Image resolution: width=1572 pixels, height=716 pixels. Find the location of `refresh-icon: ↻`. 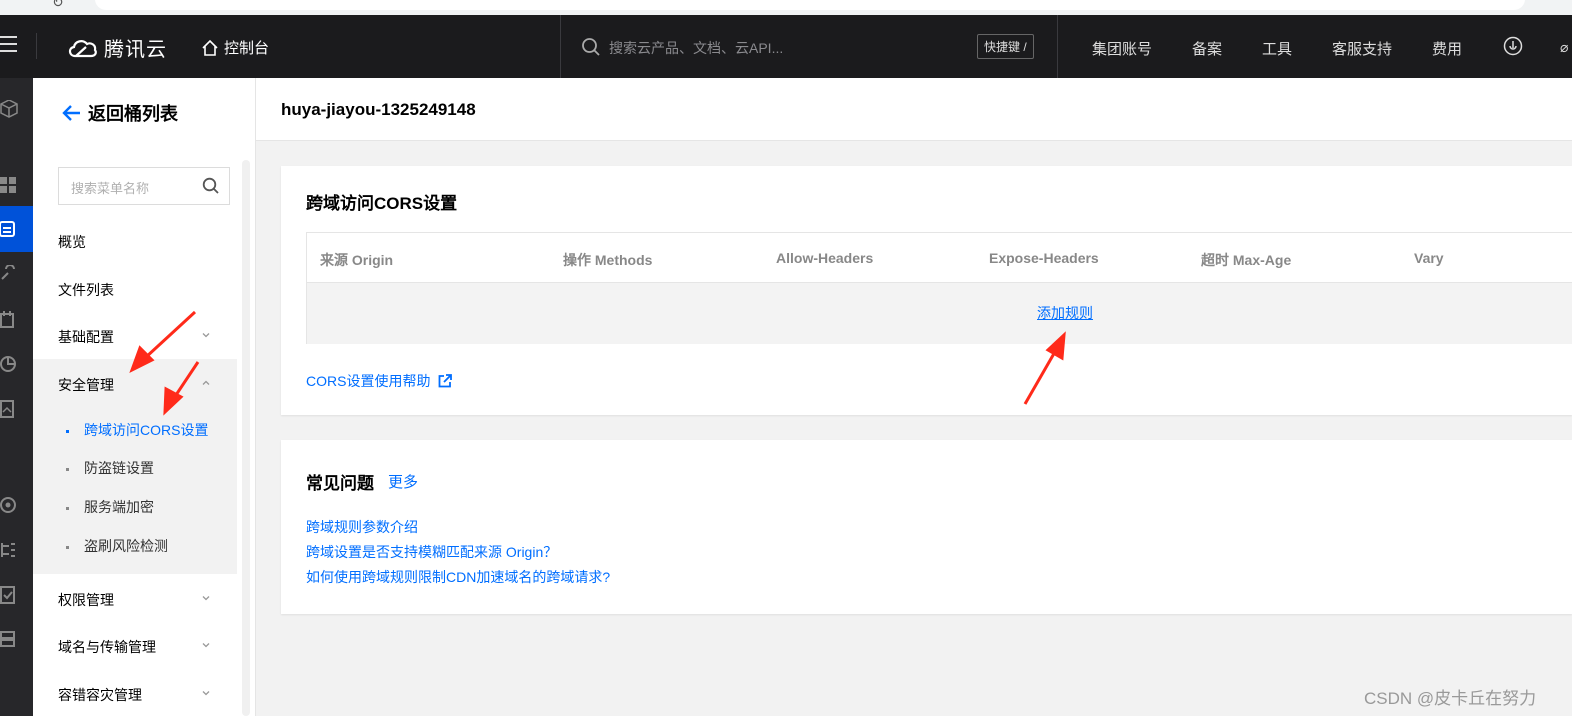

refresh-icon: ↻ is located at coordinates (58, 5).